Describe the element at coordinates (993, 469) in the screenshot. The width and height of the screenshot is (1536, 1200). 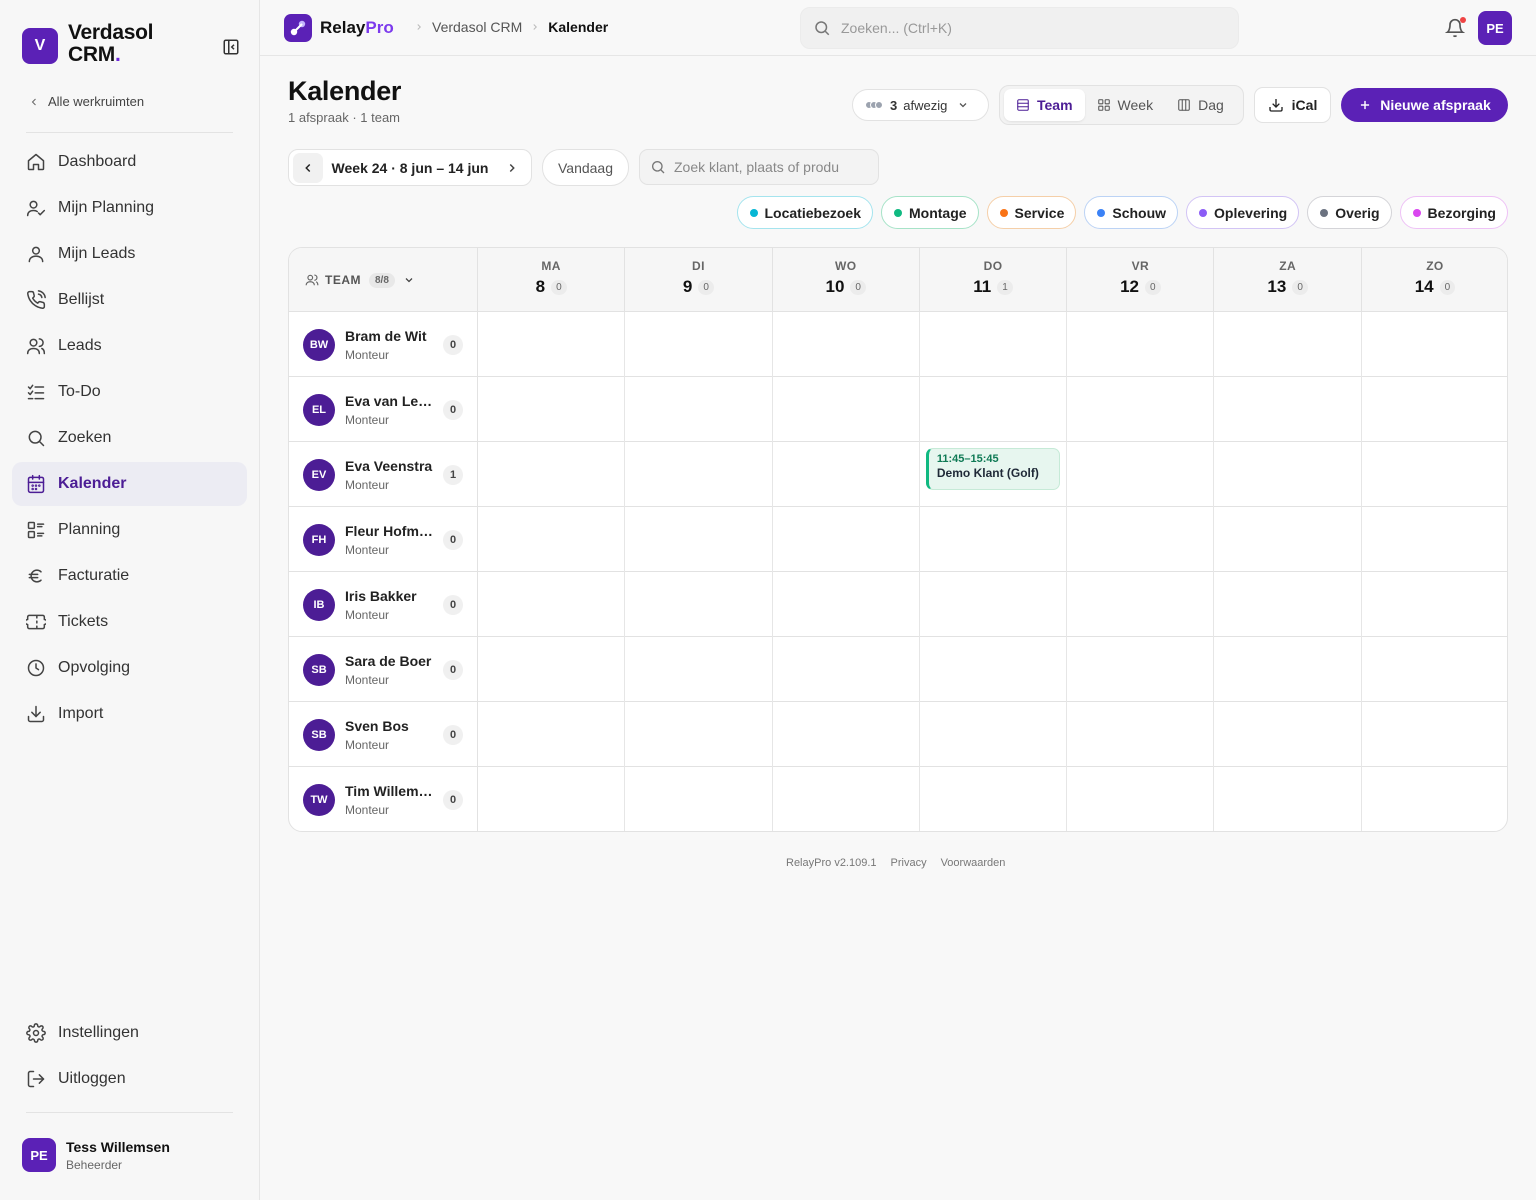
I see `appointment-card: 11:45–15:45 Demo Klant (Golf)` at that location.